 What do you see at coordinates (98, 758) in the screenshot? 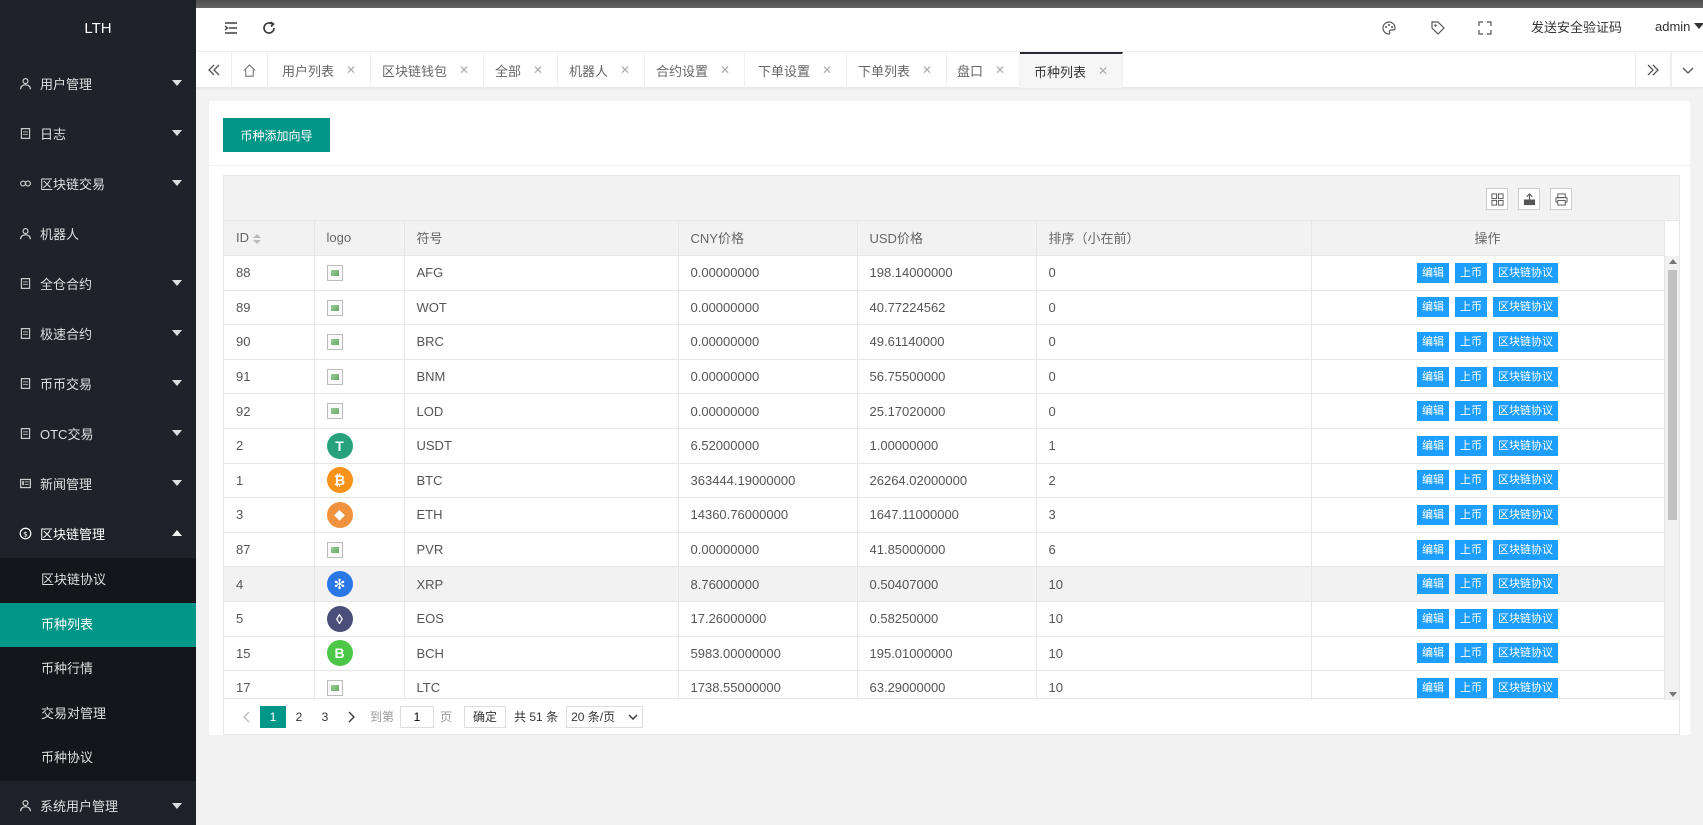
I see `subnav-item-coin-protocol: 币种协议` at bounding box center [98, 758].